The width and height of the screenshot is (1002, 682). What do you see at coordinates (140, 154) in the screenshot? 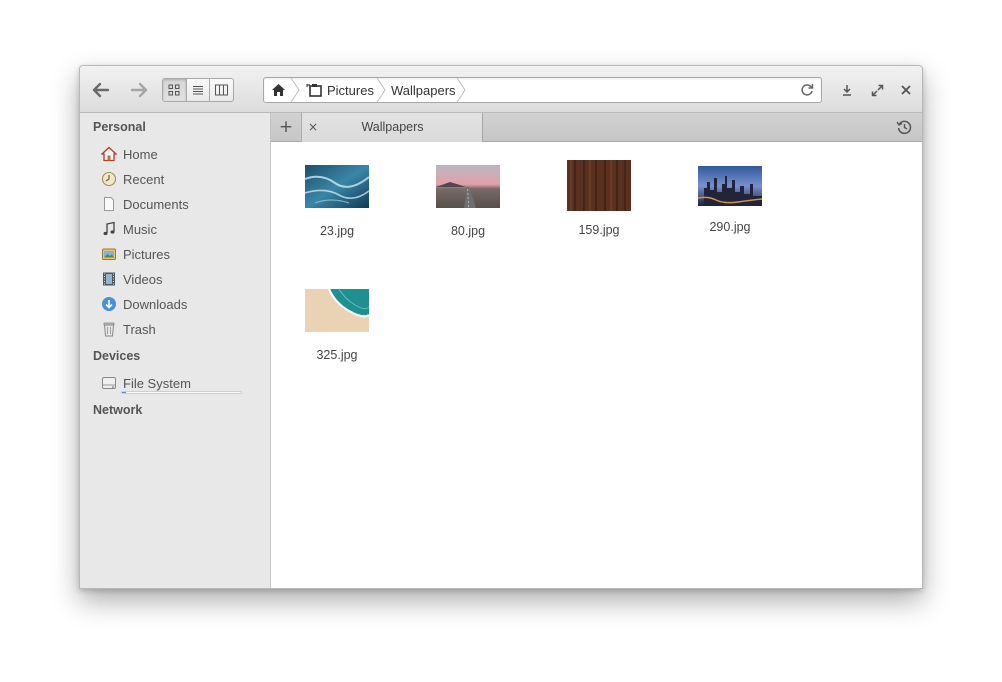
I see `sidebar-item-label: Home` at bounding box center [140, 154].